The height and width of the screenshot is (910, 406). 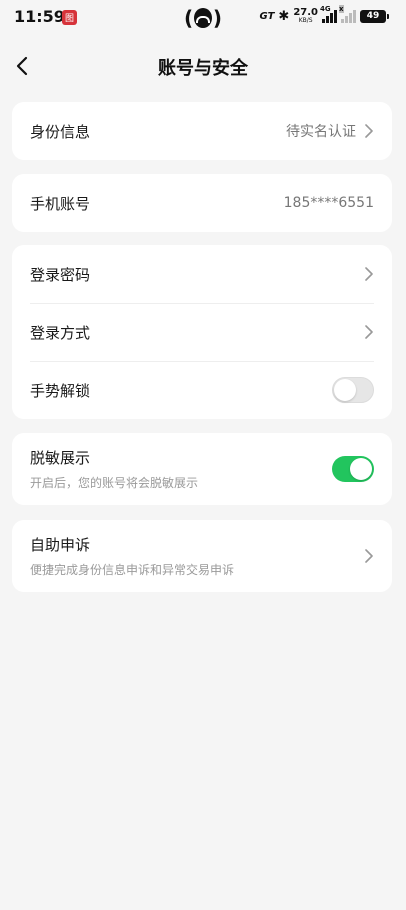 I want to click on phone-row: 手机账号 185****6551, so click(x=202, y=203).